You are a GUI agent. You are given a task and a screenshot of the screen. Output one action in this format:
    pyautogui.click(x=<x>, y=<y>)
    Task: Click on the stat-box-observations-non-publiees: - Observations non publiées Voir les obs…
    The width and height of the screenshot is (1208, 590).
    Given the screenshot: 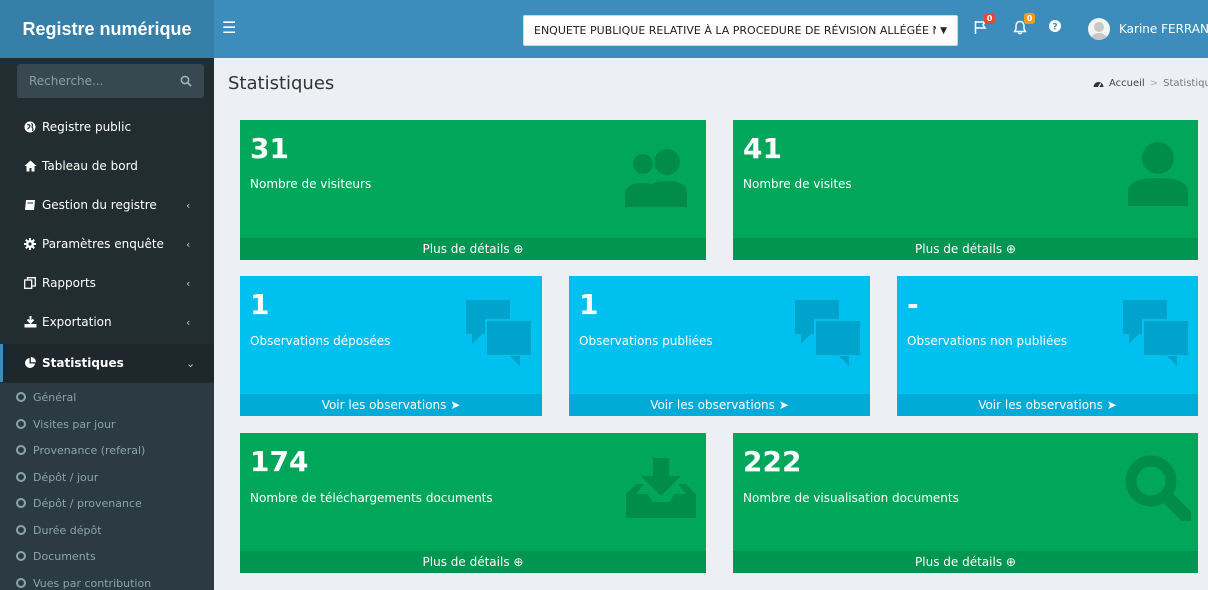 What is the action you would take?
    pyautogui.click(x=1047, y=346)
    